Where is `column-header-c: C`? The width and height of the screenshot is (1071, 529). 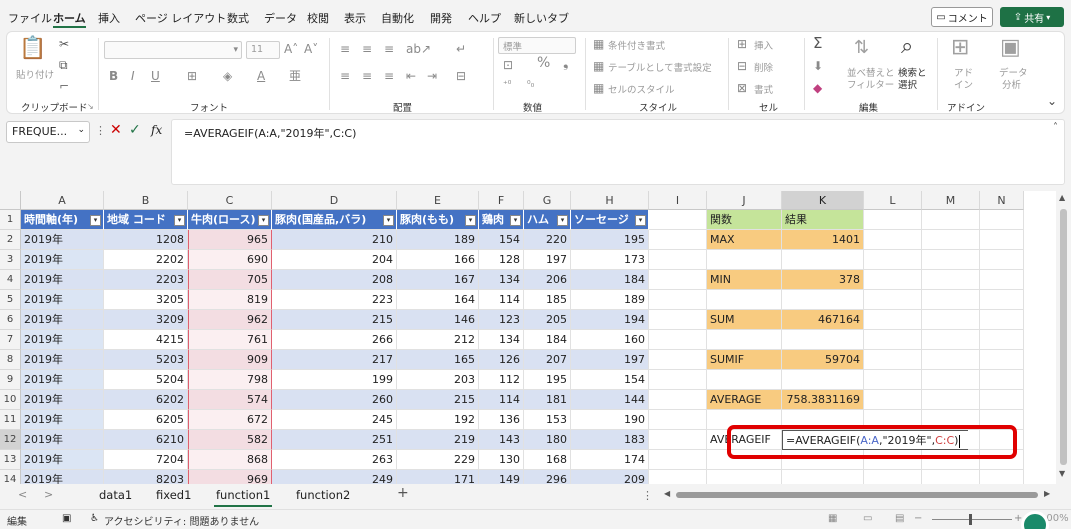 column-header-c: C is located at coordinates (230, 200).